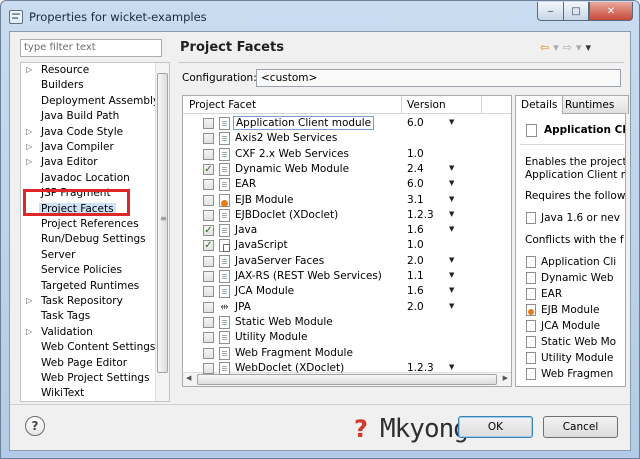  What do you see at coordinates (415, 200) in the screenshot?
I see `facet-version: 3.1` at bounding box center [415, 200].